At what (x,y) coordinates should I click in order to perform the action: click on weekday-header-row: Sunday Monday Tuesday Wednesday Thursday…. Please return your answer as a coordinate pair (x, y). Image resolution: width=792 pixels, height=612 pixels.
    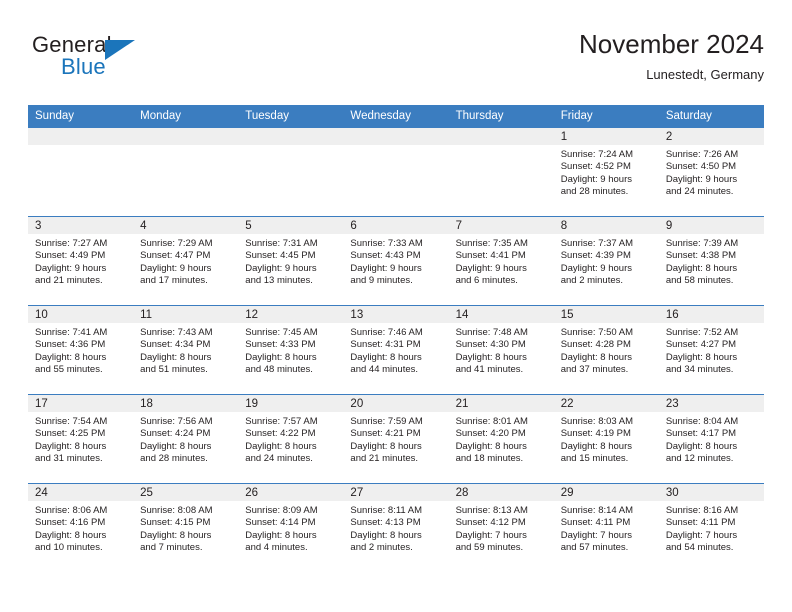
    Looking at the image, I should click on (396, 116).